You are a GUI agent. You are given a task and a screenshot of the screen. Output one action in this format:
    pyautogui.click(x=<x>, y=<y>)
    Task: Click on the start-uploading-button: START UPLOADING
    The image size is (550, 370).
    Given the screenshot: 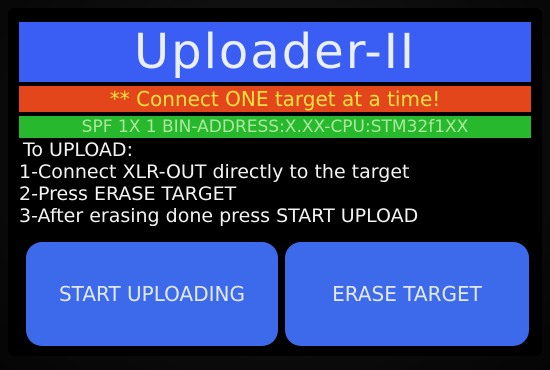 What is the action you would take?
    pyautogui.click(x=152, y=294)
    